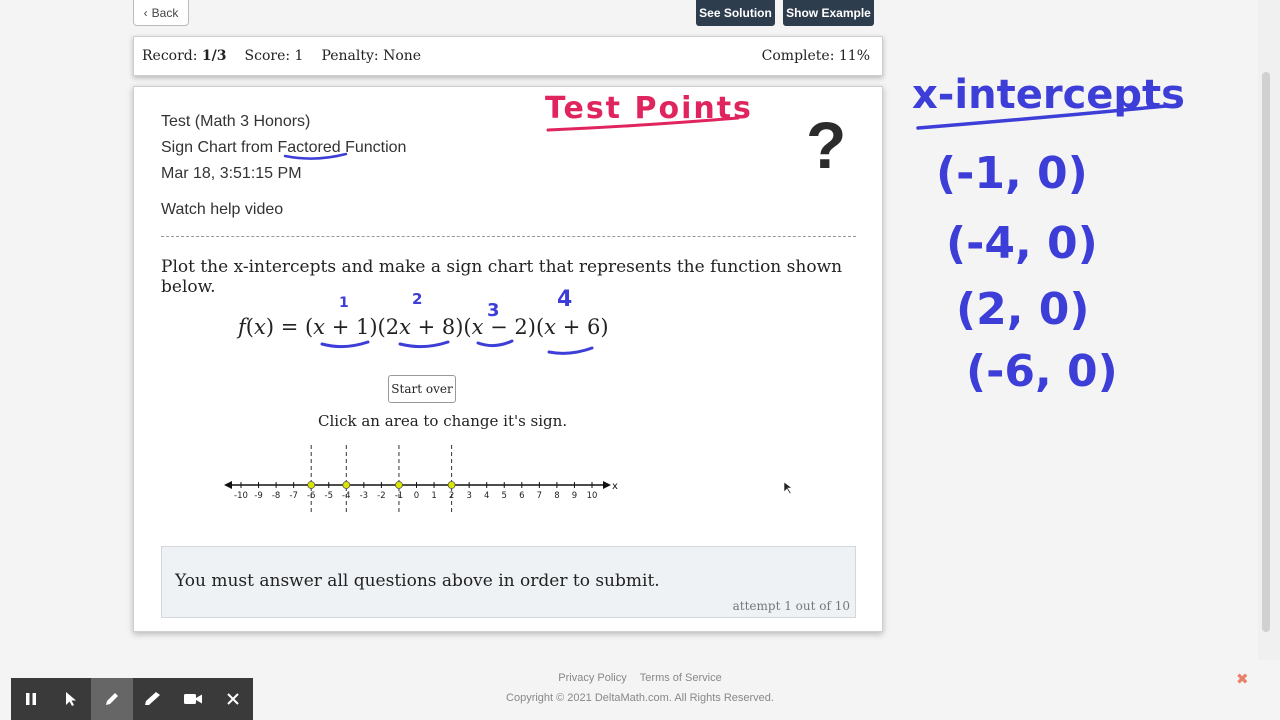 This screenshot has height=720, width=1280. I want to click on annotation-term-number: 1, so click(344, 303).